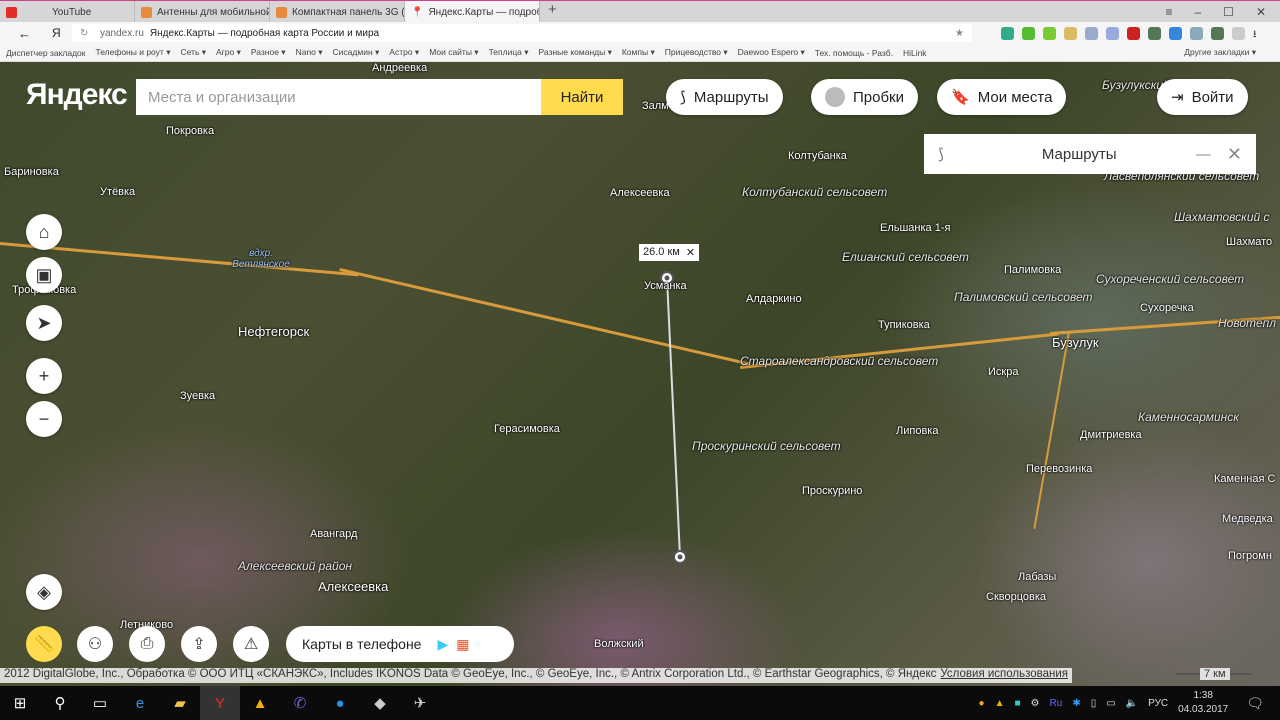 The width and height of the screenshot is (1280, 720). What do you see at coordinates (443, 643) in the screenshot?
I see `google-play-icon: ▶` at bounding box center [443, 643].